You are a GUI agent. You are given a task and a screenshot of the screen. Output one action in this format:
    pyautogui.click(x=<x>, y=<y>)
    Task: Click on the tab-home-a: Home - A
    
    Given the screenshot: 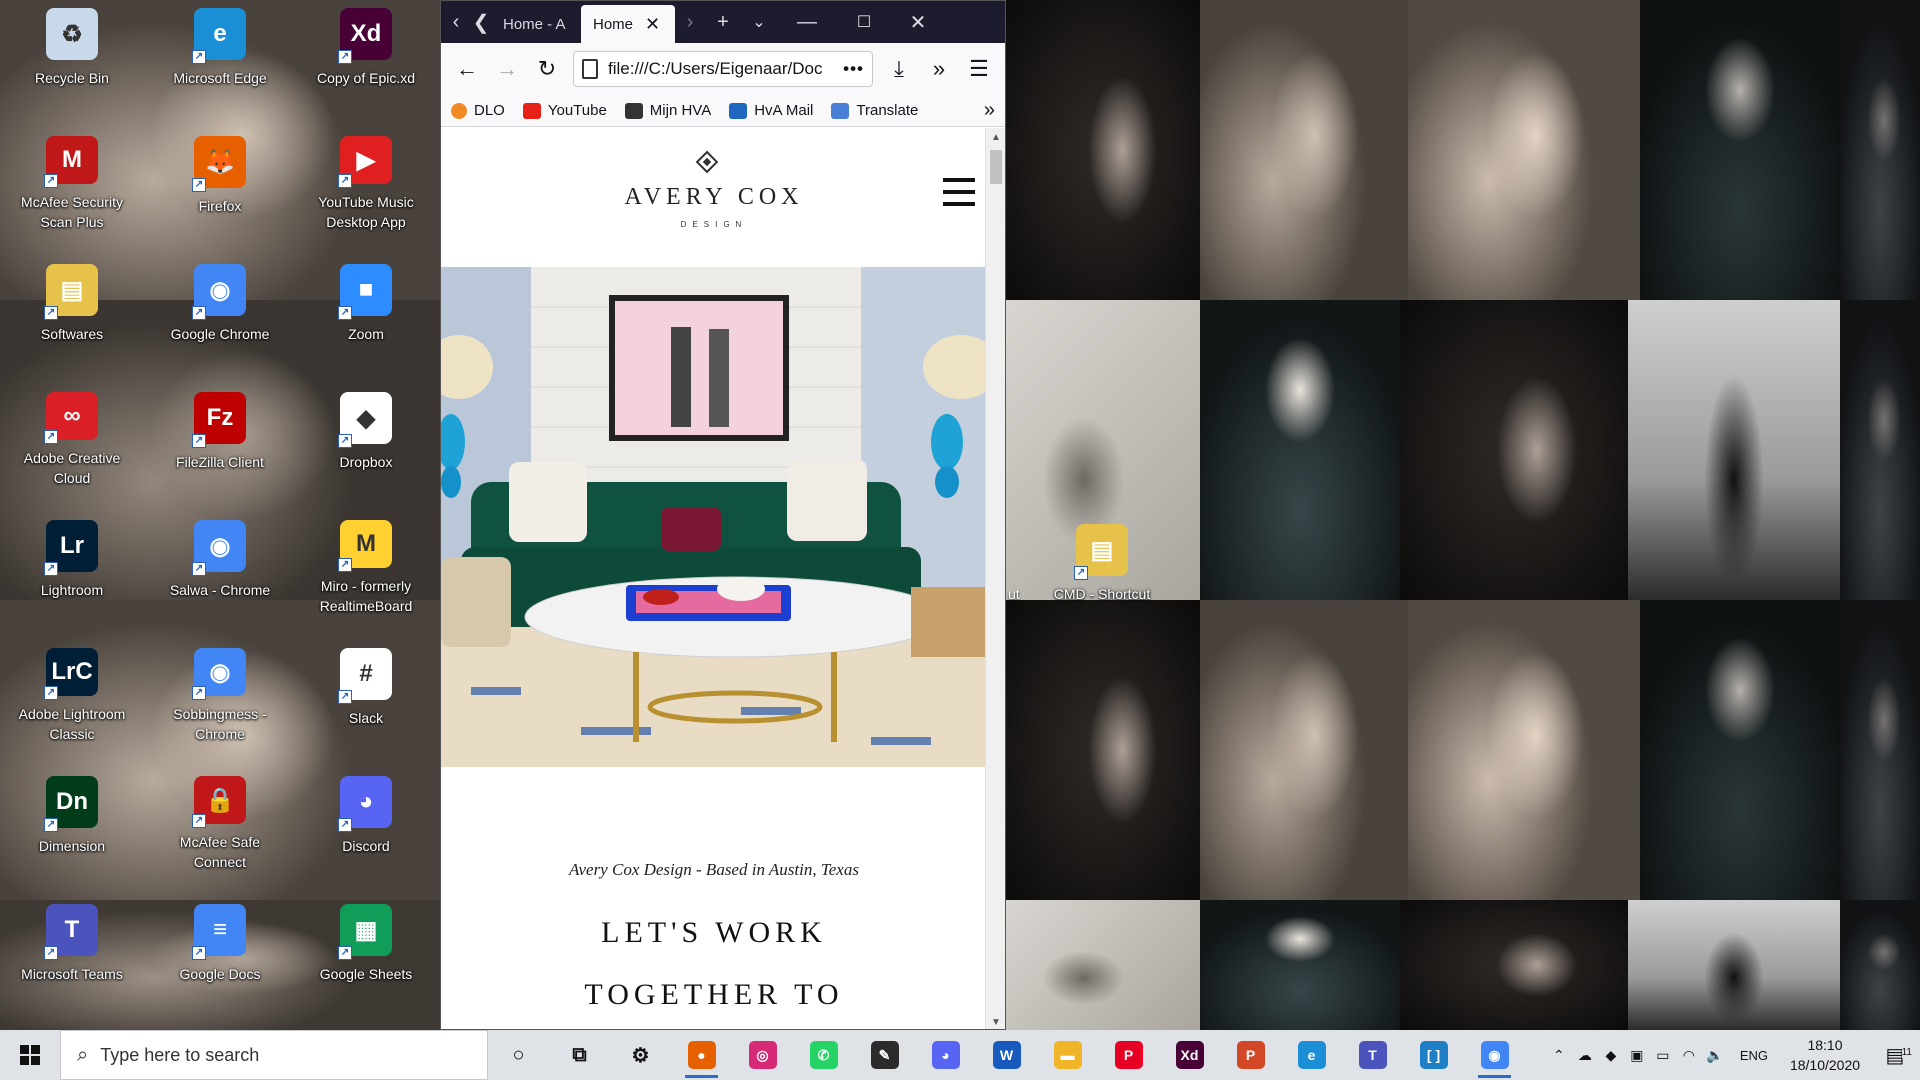 What is the action you would take?
    pyautogui.click(x=536, y=24)
    